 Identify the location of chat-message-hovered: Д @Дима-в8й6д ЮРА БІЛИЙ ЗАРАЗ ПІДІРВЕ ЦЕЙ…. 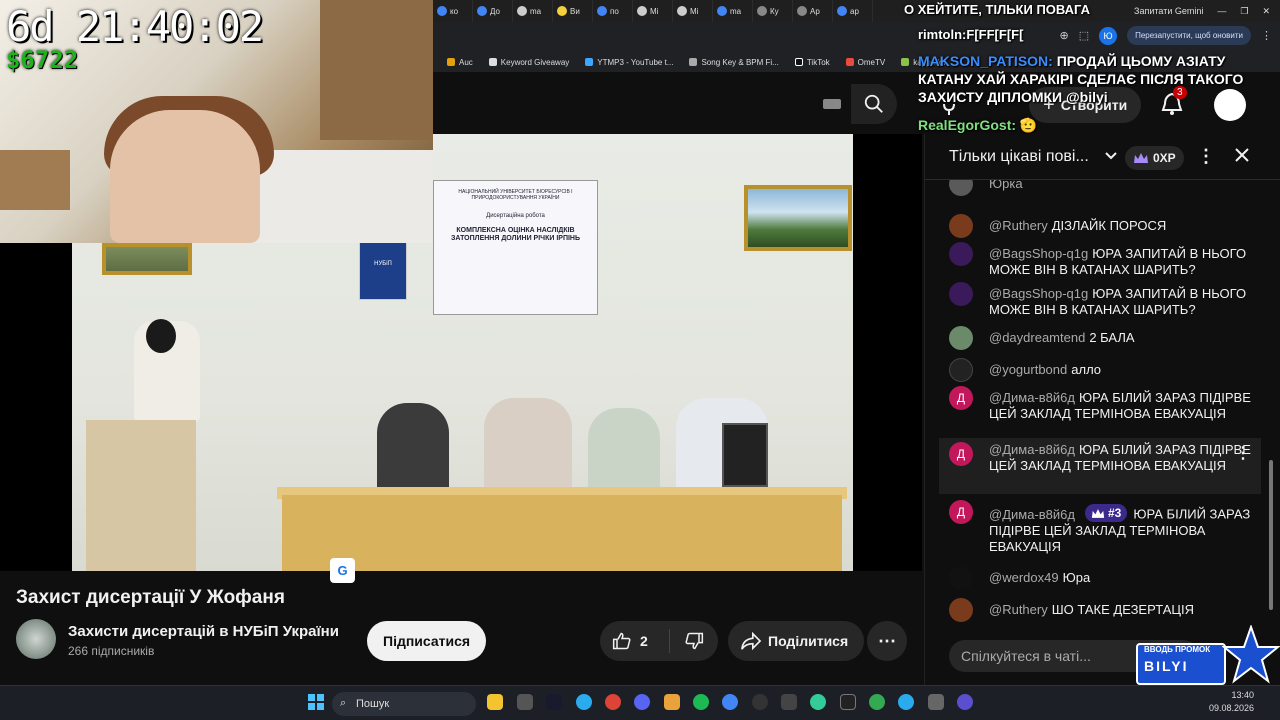
(1100, 466).